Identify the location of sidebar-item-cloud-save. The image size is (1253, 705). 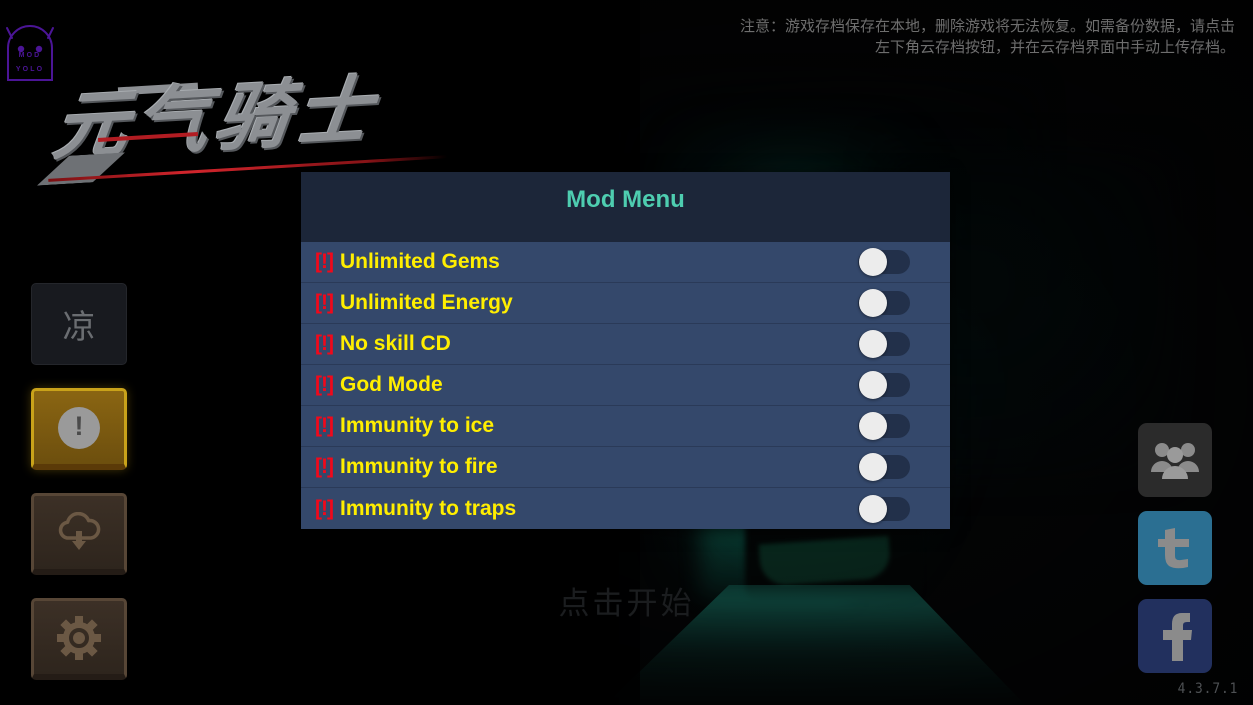
(79, 534).